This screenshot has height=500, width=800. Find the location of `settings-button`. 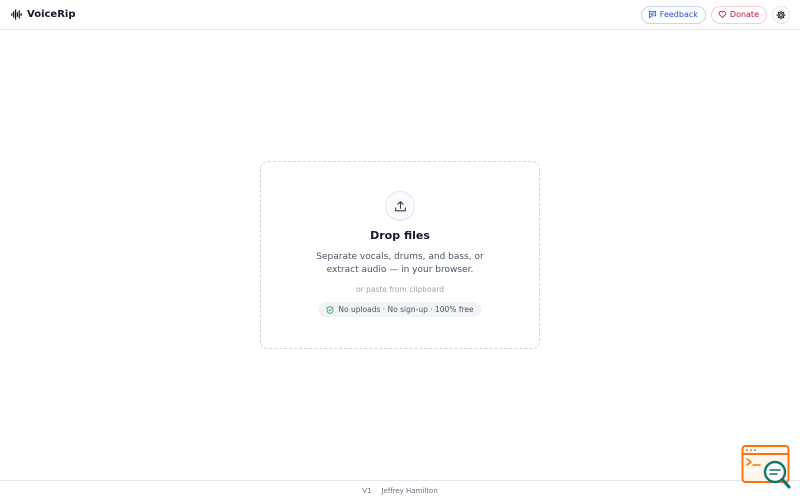

settings-button is located at coordinates (781, 14).